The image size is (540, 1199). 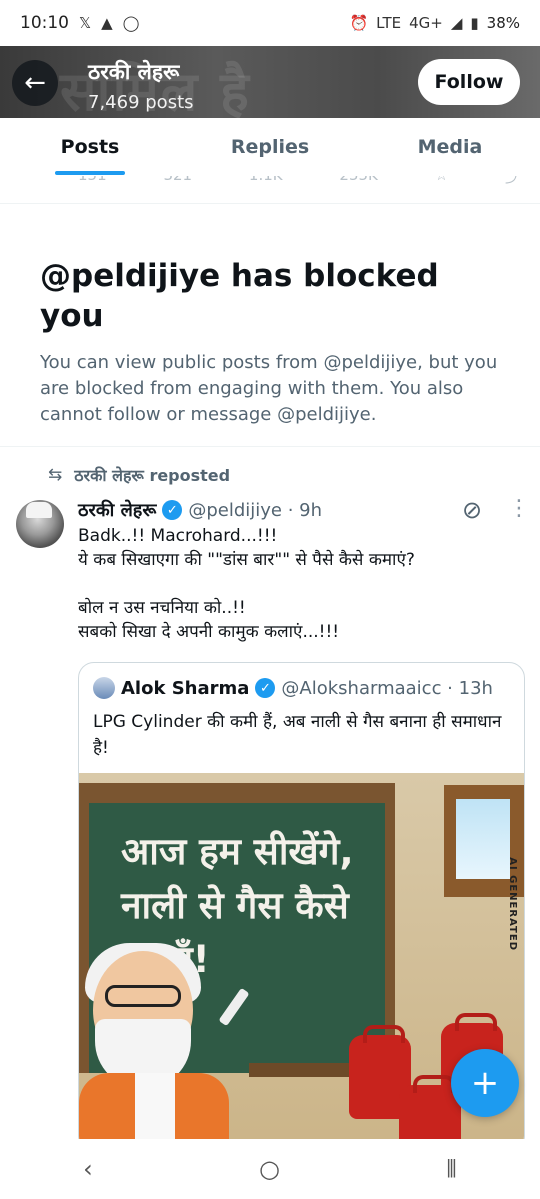 What do you see at coordinates (503, 23) in the screenshot?
I see `battery-level: 38%` at bounding box center [503, 23].